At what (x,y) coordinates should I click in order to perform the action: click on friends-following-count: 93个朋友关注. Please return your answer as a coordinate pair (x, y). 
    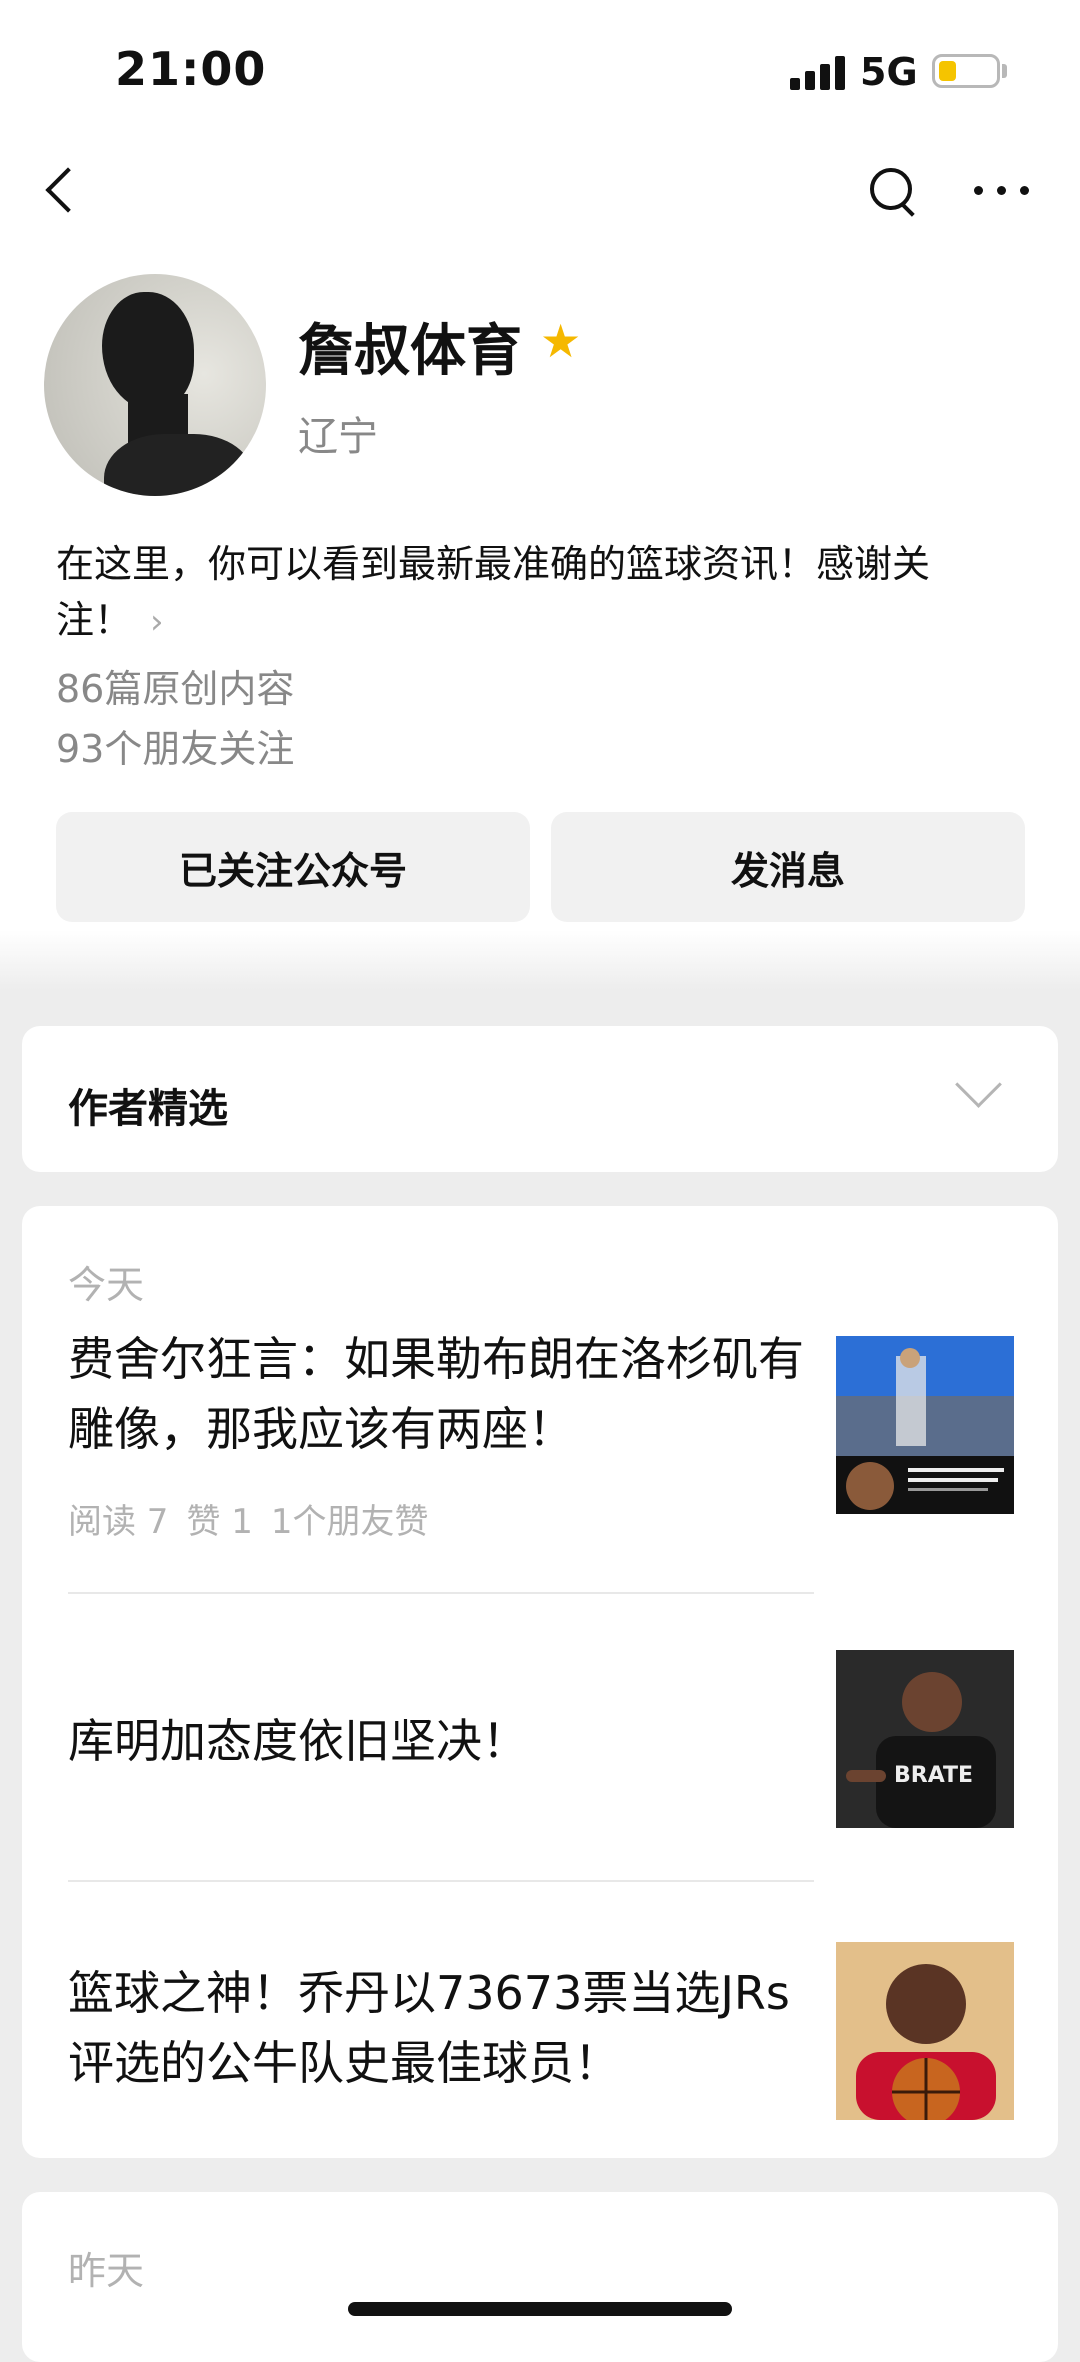
    Looking at the image, I should click on (175, 745).